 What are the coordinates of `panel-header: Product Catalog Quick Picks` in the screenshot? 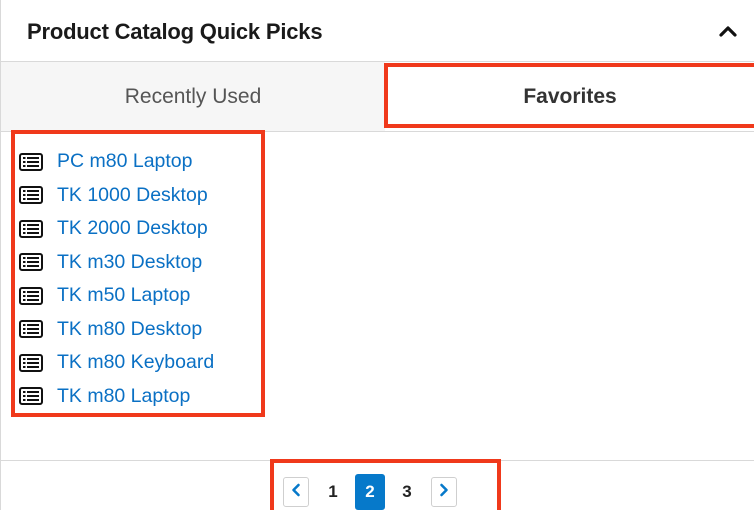 It's located at (377, 31).